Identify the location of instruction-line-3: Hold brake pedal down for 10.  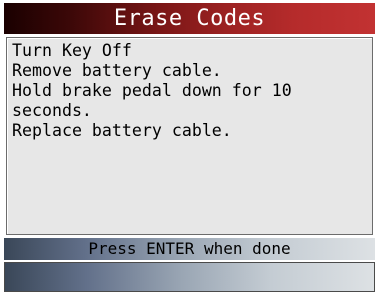
(152, 90).